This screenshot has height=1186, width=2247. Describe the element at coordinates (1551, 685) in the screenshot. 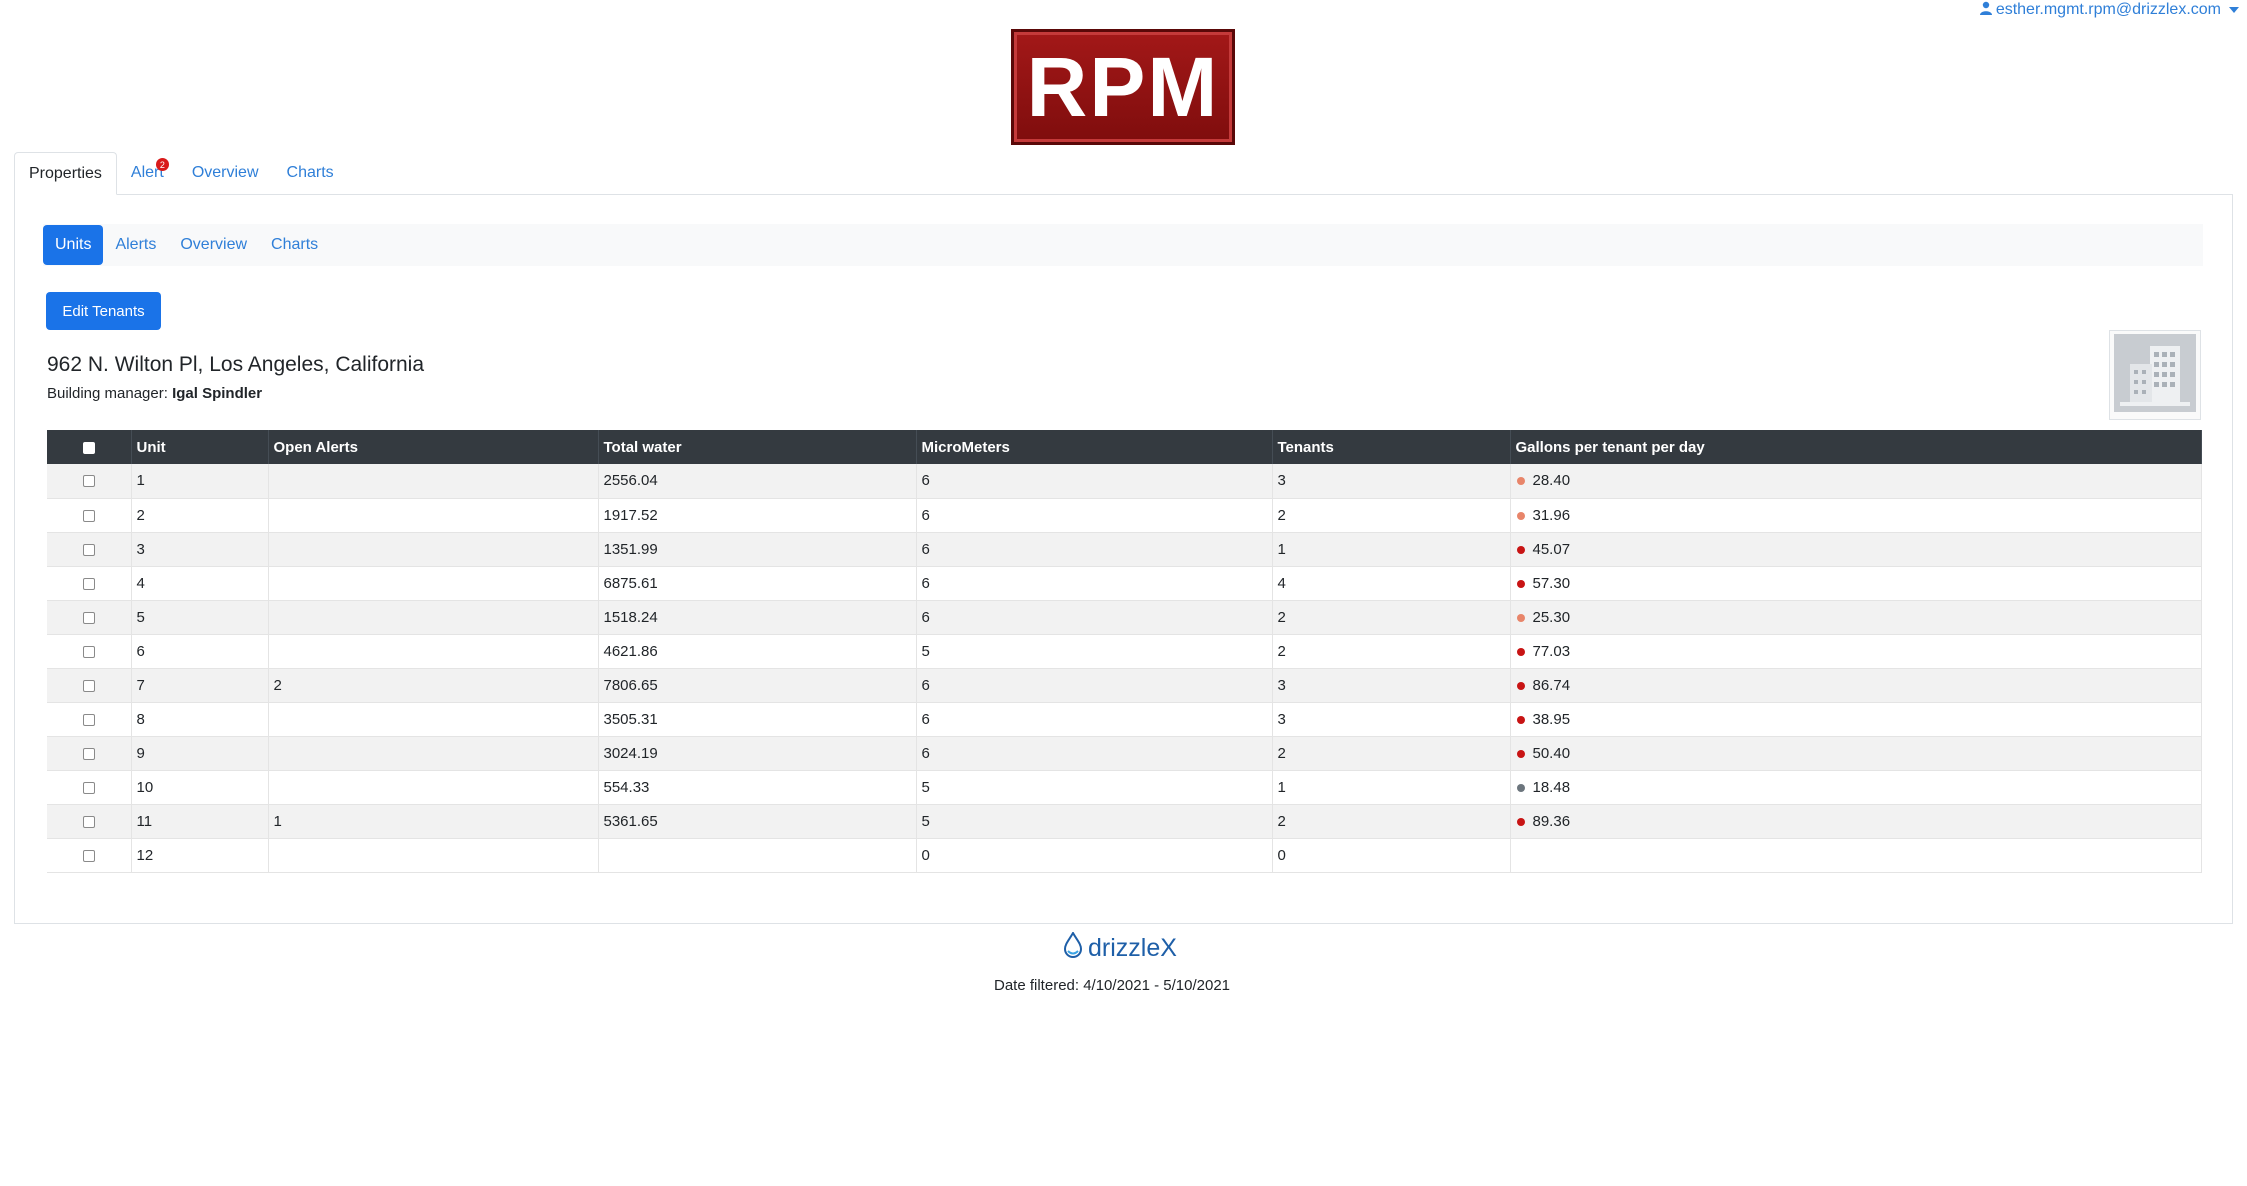

I see `gallons-value: 86.74` at that location.